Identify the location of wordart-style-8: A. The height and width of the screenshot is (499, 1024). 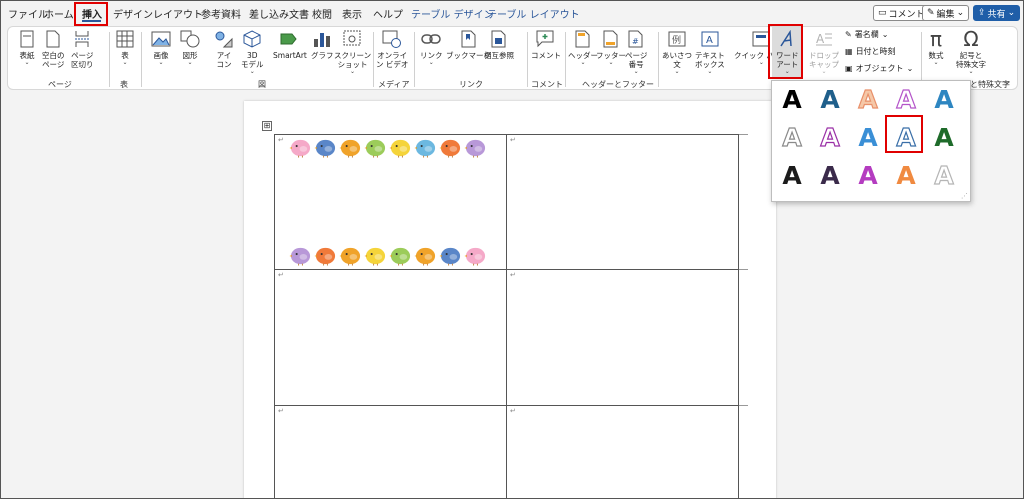
(868, 137).